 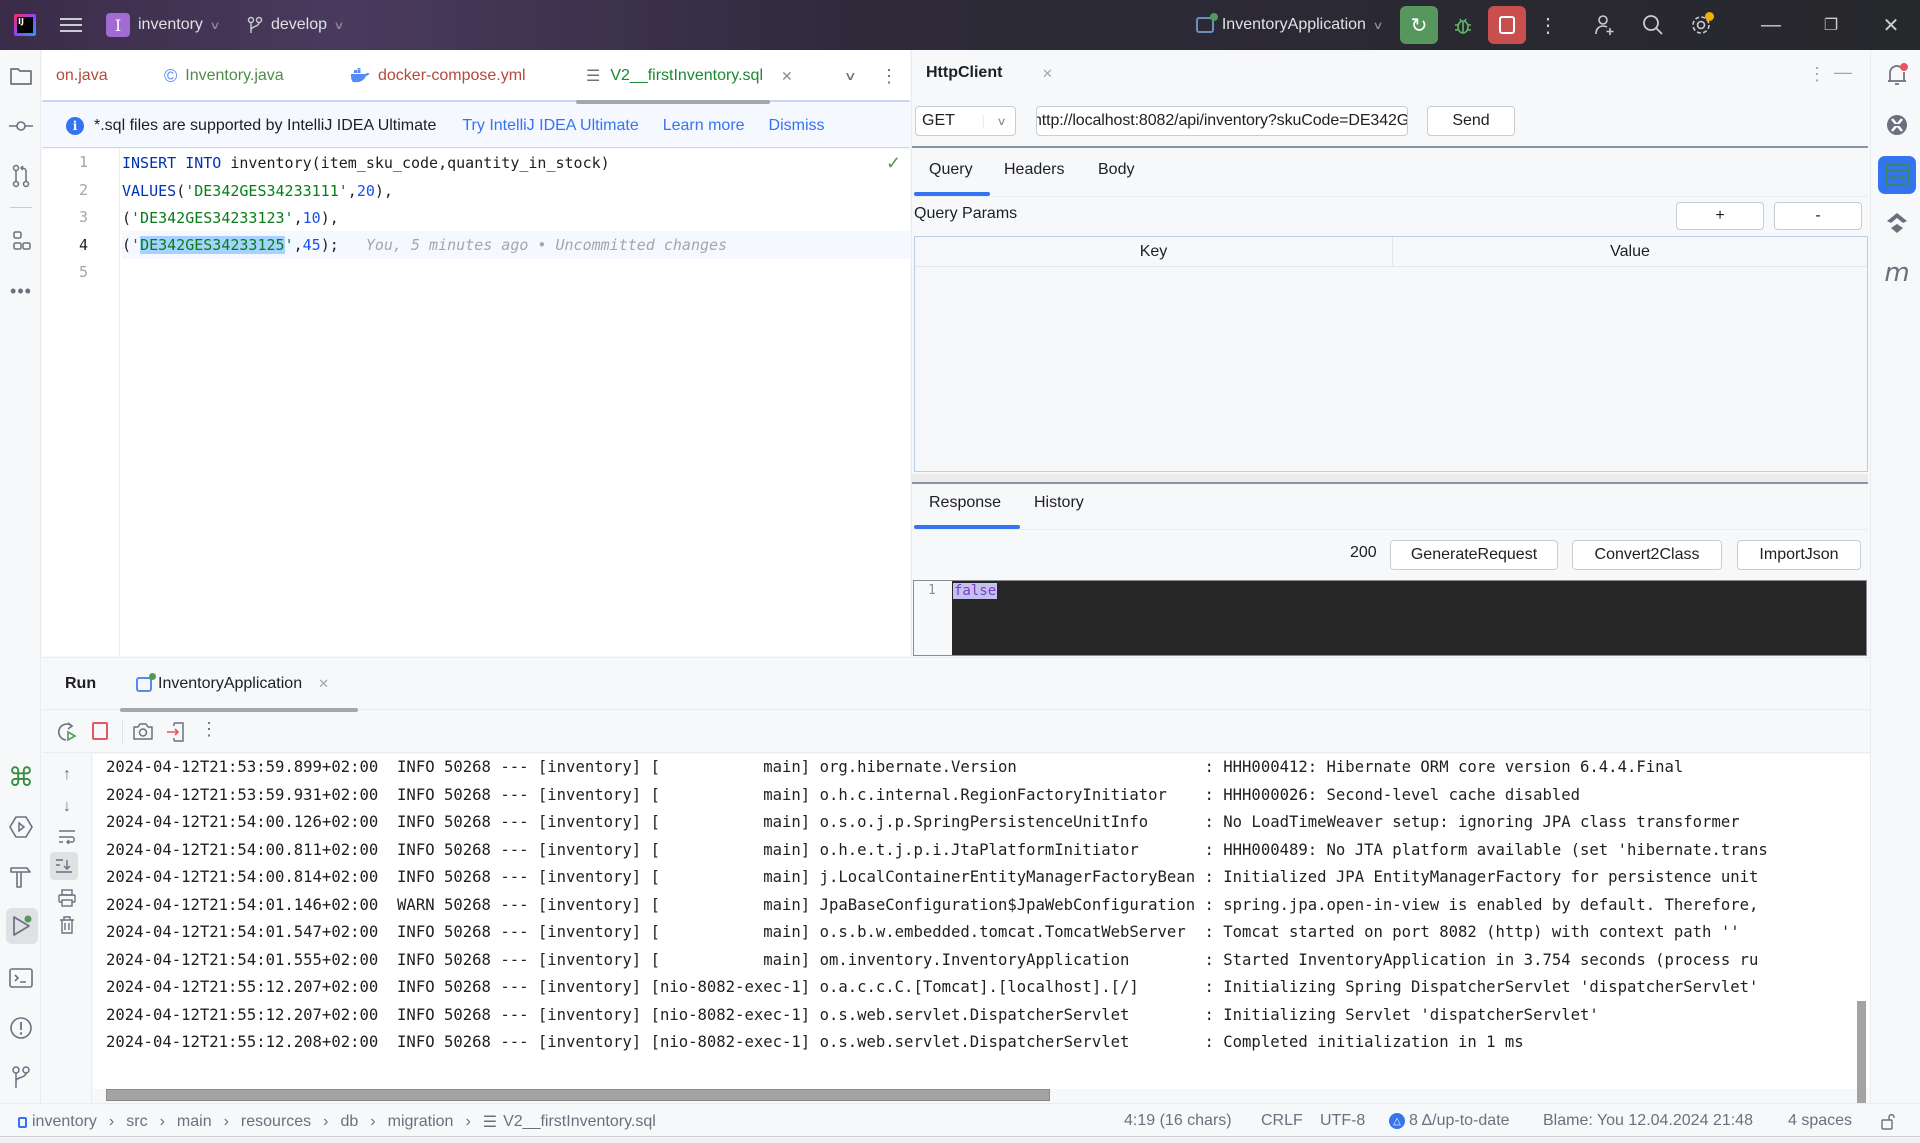 I want to click on remove-param-button: -, so click(x=1818, y=216).